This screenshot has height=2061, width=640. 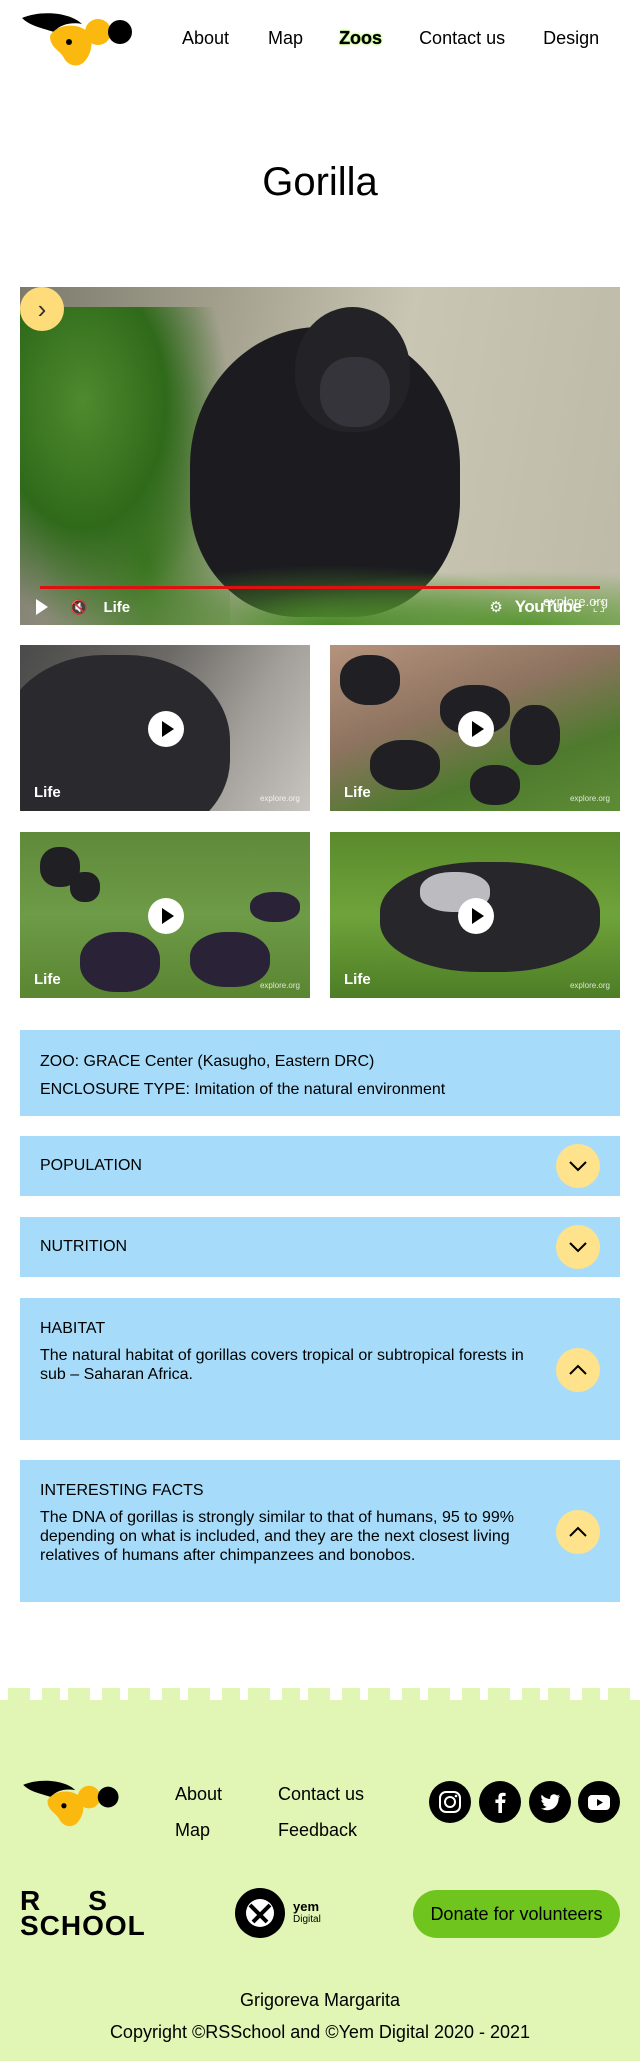 What do you see at coordinates (360, 38) in the screenshot?
I see `nav-zoos: Zoos` at bounding box center [360, 38].